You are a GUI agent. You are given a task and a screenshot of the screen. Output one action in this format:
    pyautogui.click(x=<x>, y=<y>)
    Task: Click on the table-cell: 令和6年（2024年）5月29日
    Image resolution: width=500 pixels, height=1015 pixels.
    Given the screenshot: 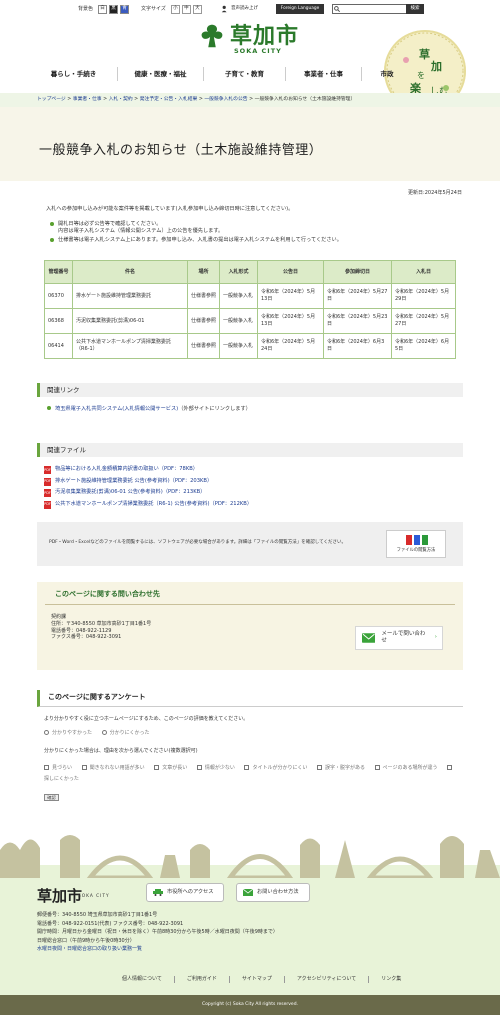 What is the action you would take?
    pyautogui.click(x=423, y=296)
    